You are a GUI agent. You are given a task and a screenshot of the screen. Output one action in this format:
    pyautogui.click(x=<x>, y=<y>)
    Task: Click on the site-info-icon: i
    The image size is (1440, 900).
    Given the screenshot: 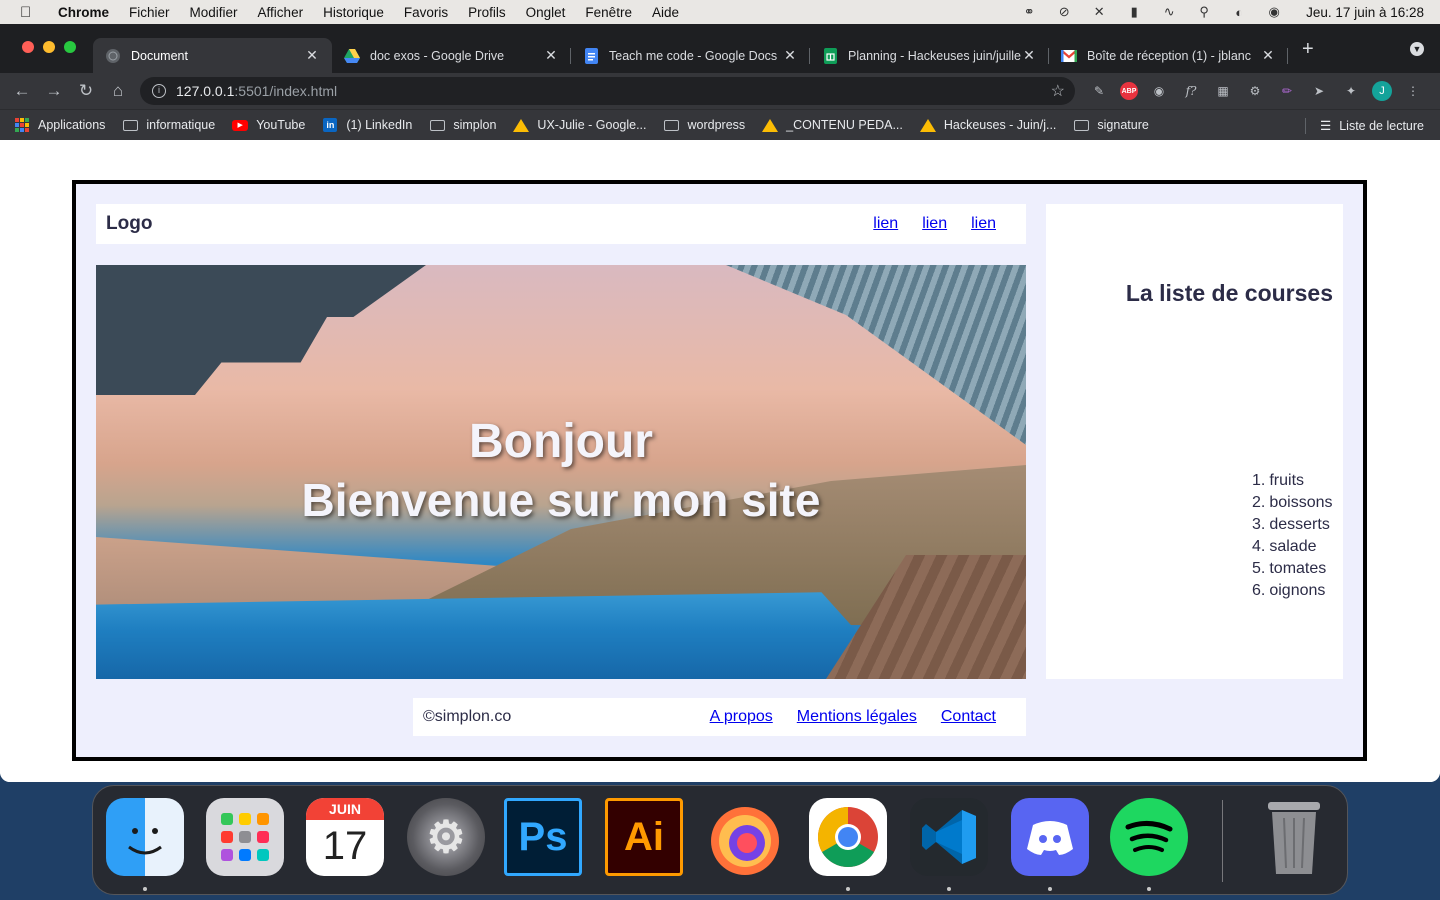 What is the action you would take?
    pyautogui.click(x=159, y=91)
    